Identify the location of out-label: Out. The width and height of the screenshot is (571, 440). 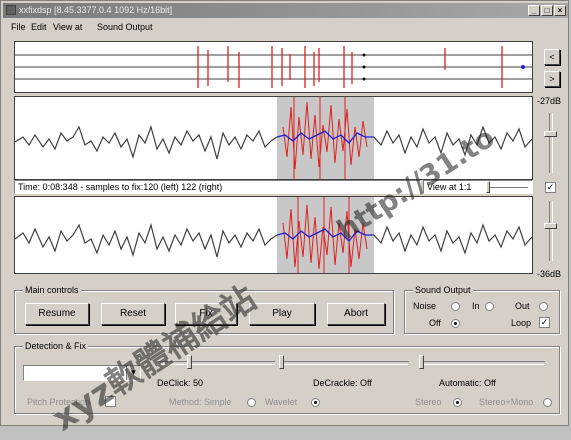
(522, 306).